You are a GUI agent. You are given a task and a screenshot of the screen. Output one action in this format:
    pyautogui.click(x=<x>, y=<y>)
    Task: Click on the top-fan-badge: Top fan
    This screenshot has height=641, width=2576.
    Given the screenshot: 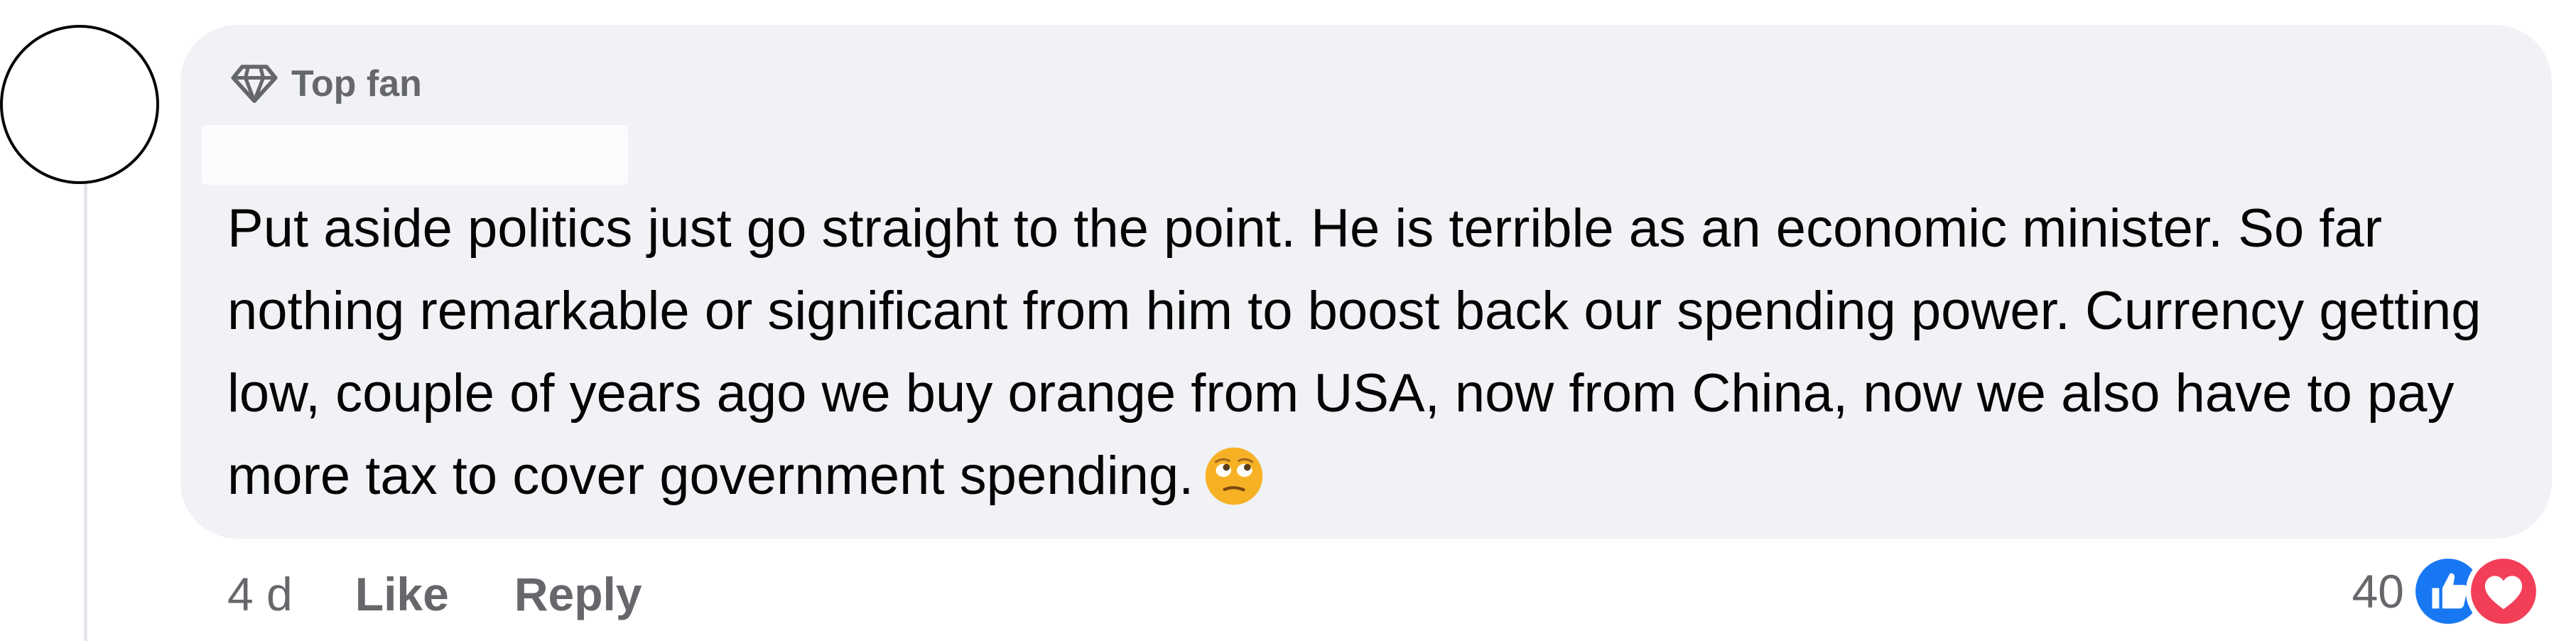 What is the action you would take?
    pyautogui.click(x=326, y=84)
    